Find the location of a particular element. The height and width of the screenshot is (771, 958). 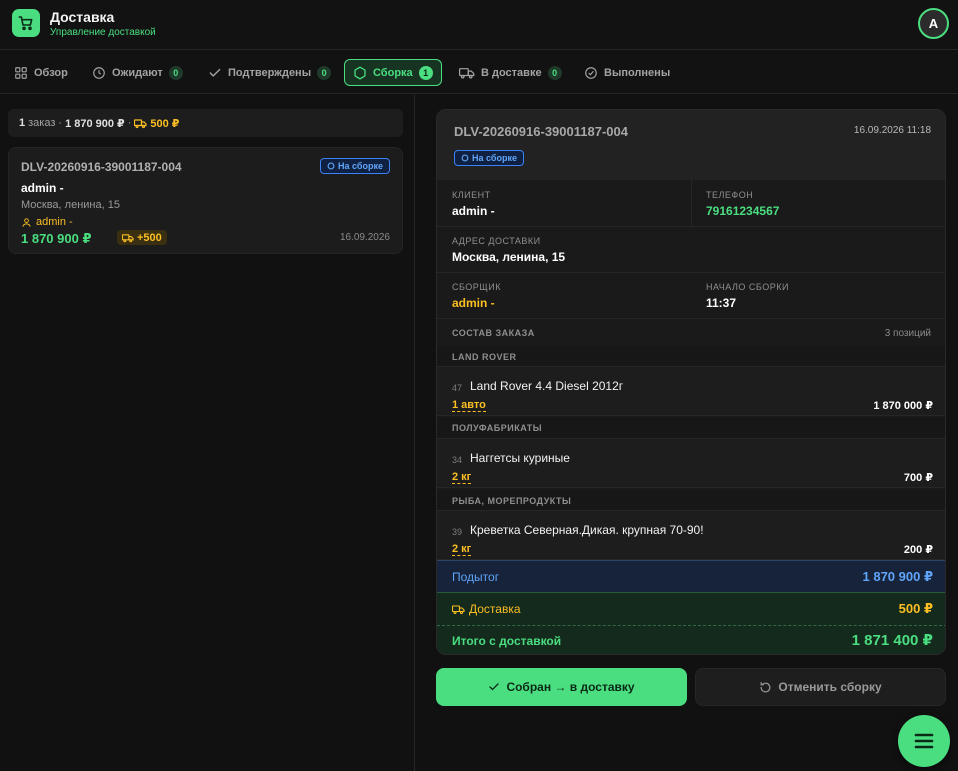

menu-icon is located at coordinates (924, 741).